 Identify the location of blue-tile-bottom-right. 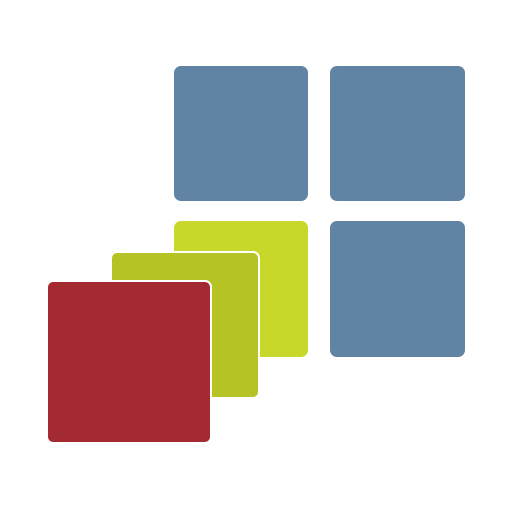
(397, 289).